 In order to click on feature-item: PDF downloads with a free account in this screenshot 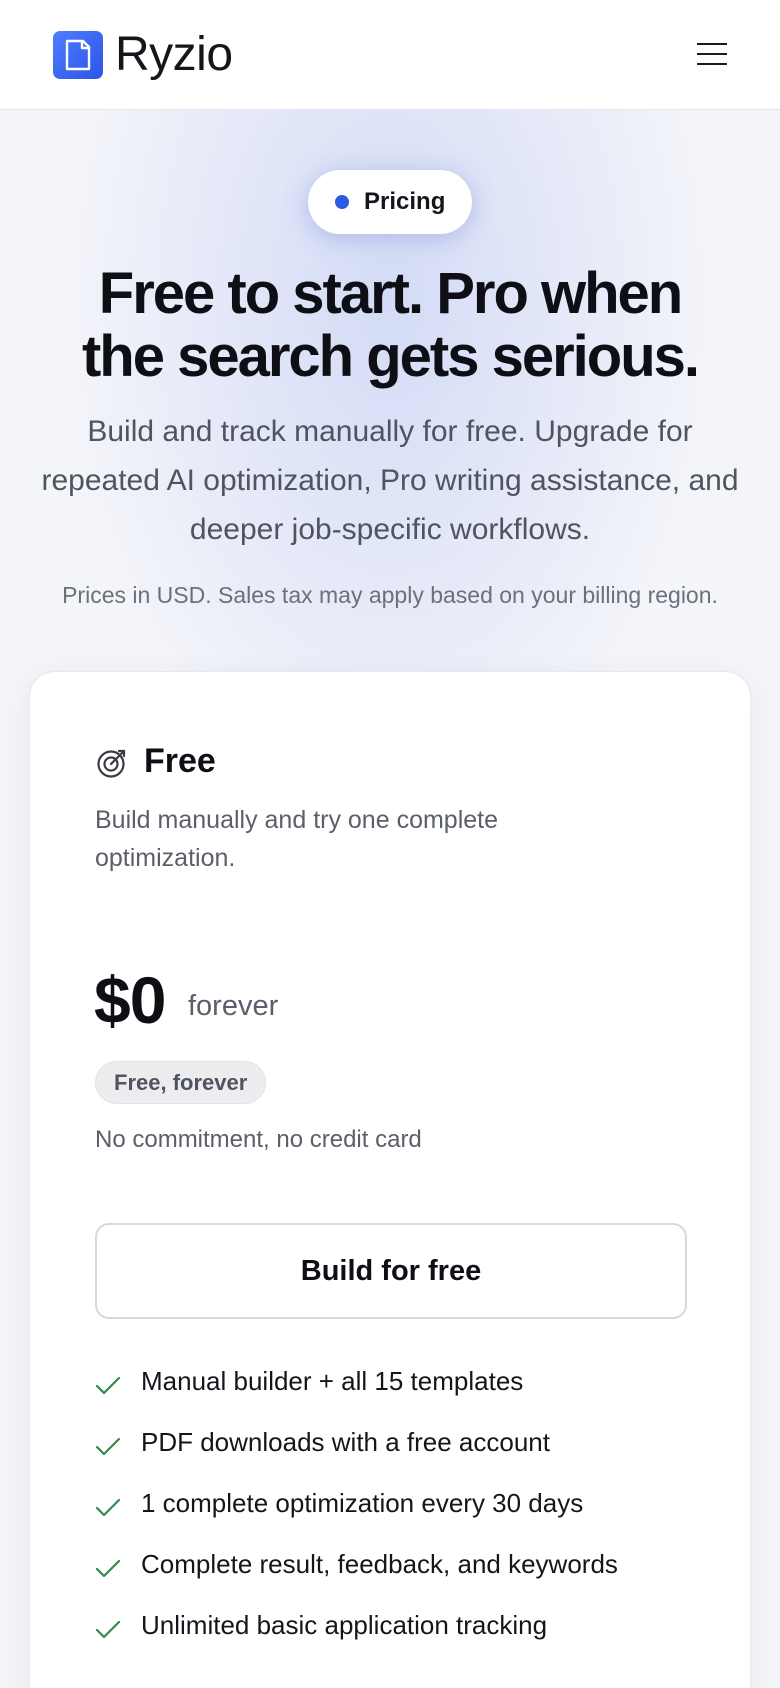, I will do `click(405, 1451)`.